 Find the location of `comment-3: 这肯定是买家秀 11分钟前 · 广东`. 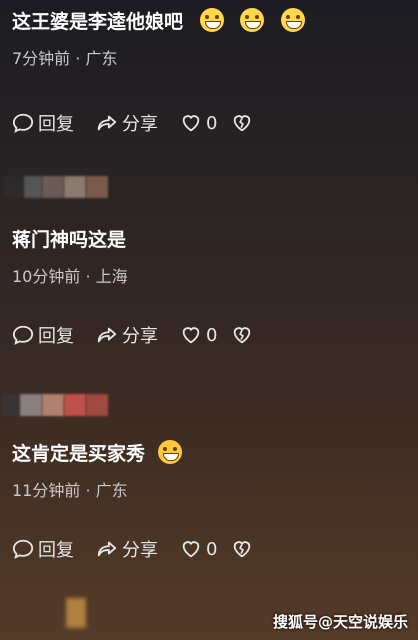

comment-3: 这肯定是买家秀 11分钟前 · 广东 is located at coordinates (209, 470).